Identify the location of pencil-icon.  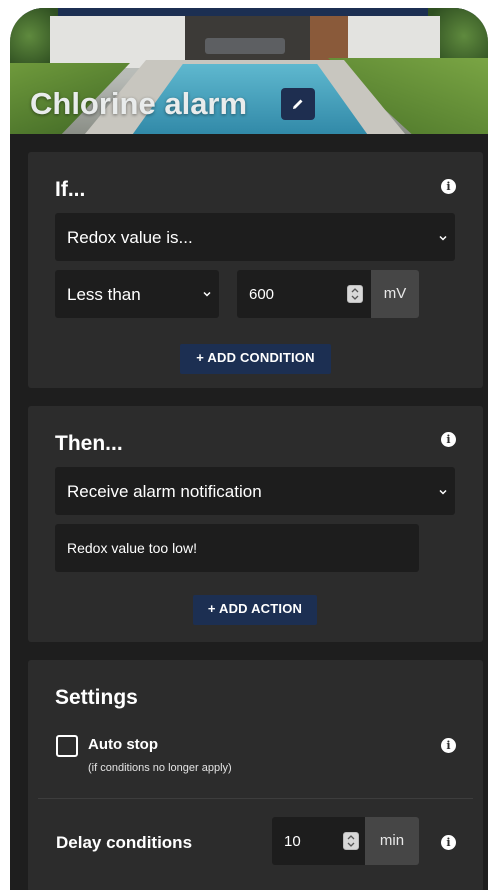
(298, 104).